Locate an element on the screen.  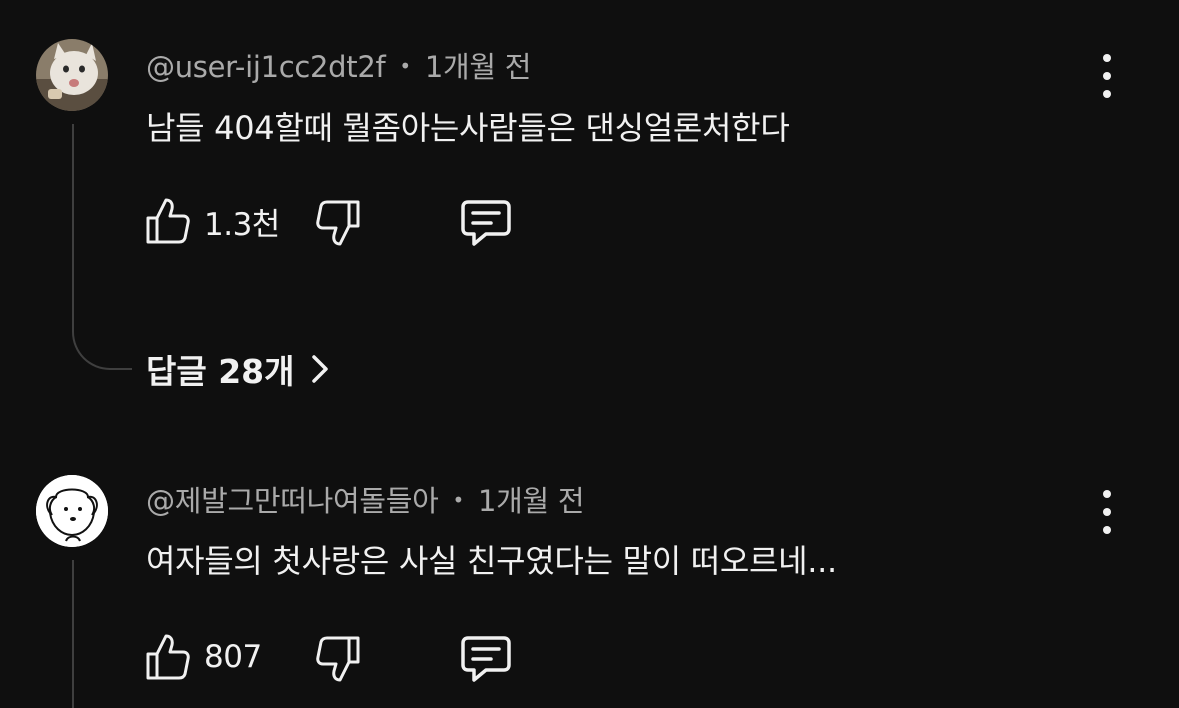
chevron-right-icon is located at coordinates (319, 369).